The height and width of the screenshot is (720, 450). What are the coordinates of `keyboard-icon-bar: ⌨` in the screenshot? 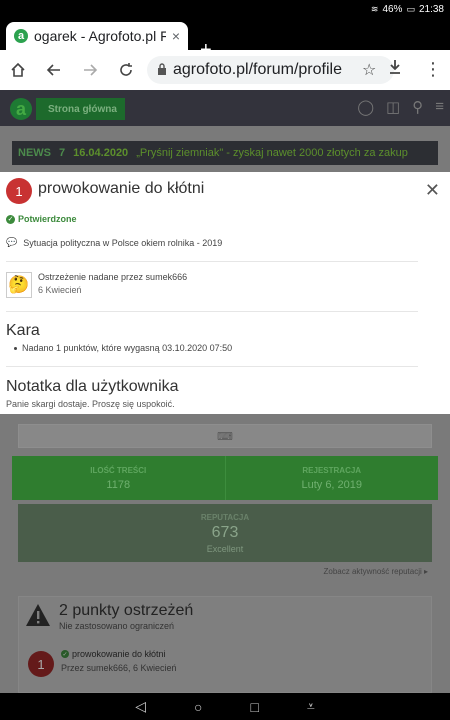 It's located at (225, 436).